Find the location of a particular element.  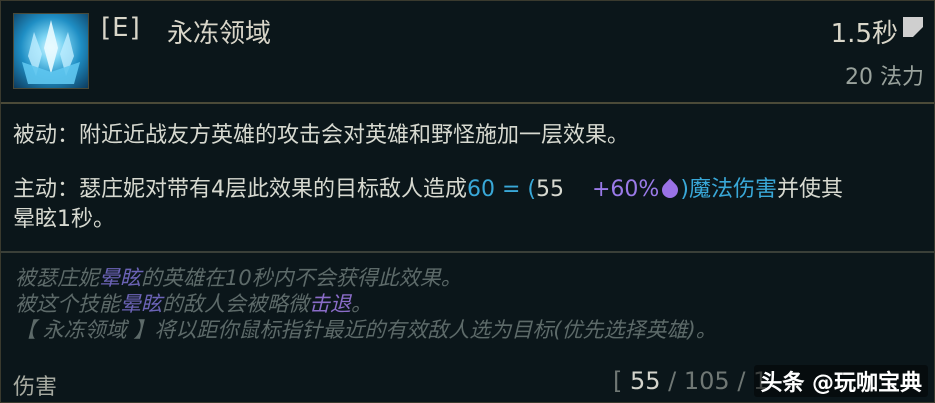

ice-spikes-icon is located at coordinates (51, 51).